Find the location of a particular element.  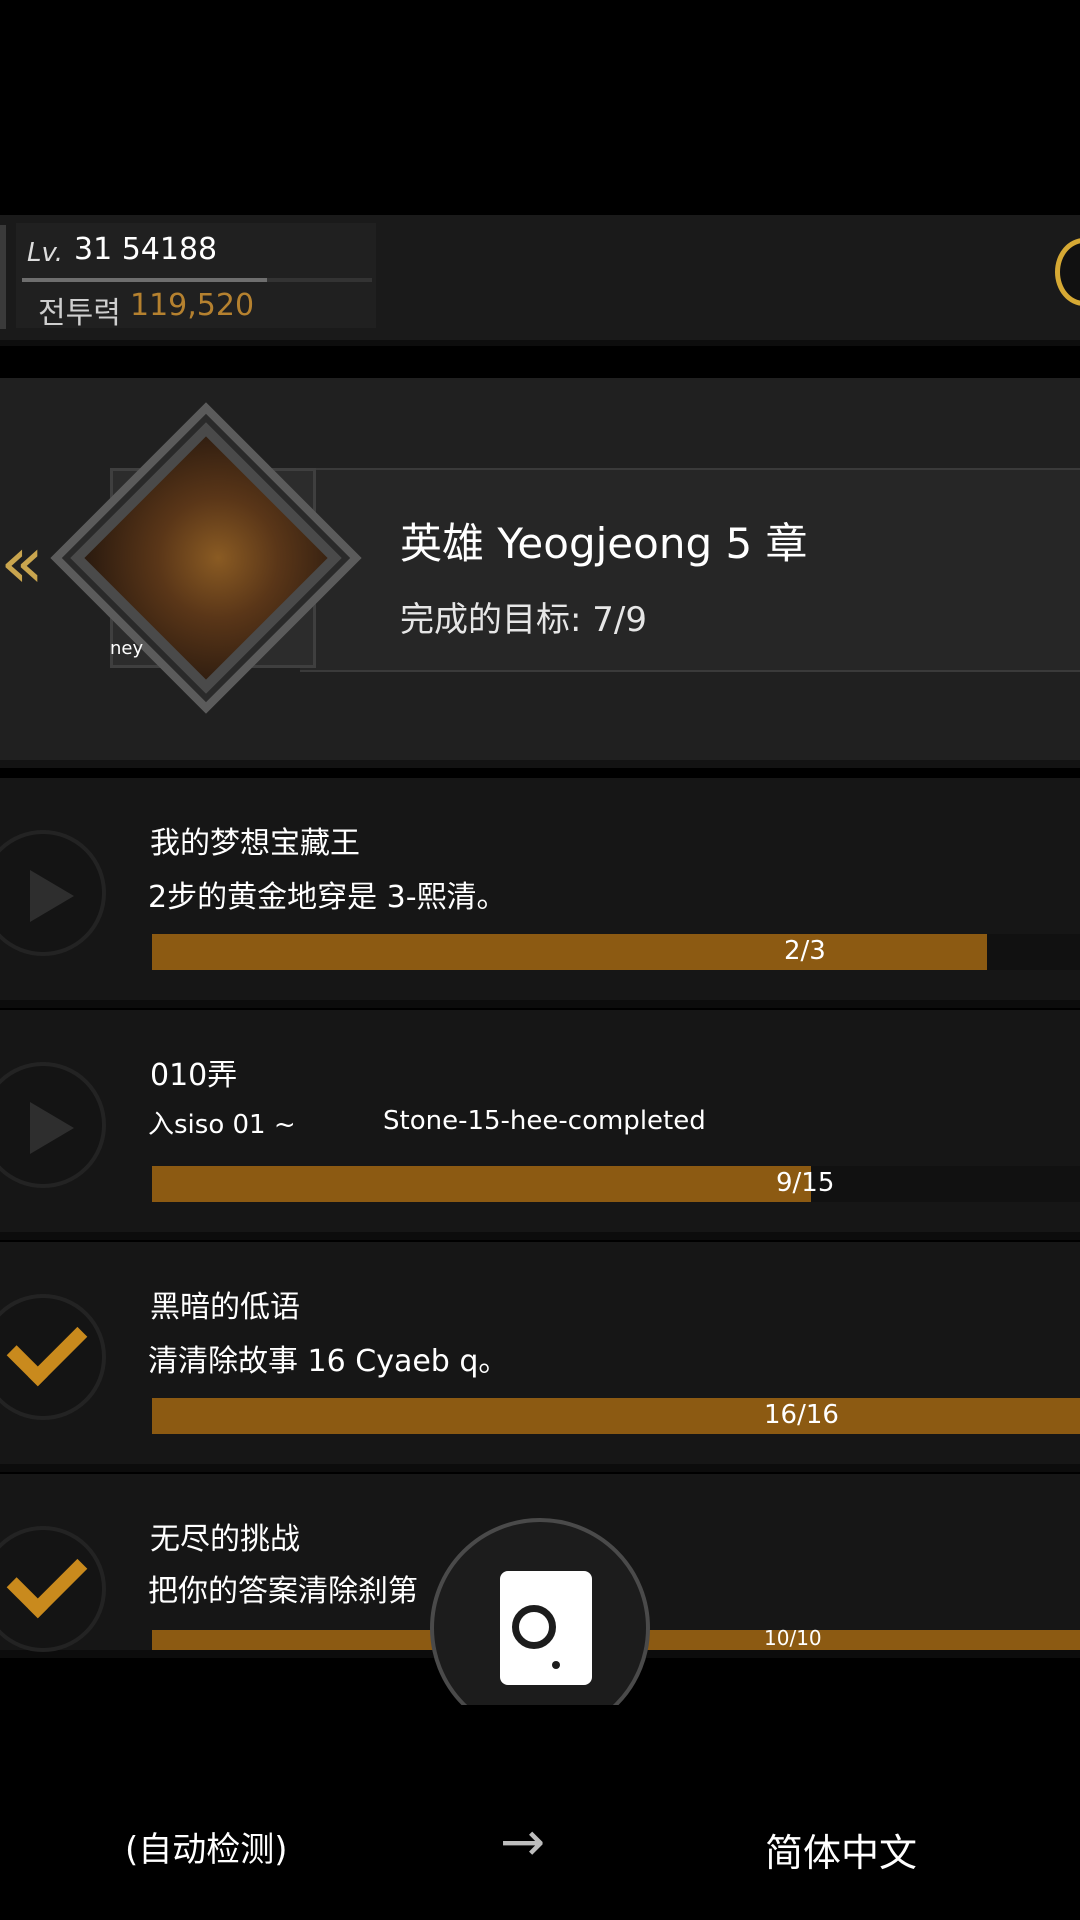

mission-progress-bar: 16/16 is located at coordinates (616, 1416).